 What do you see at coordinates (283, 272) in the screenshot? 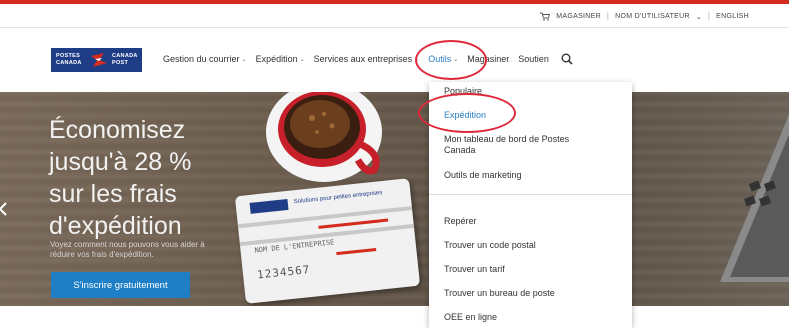
I see `card-digits: 1234567` at bounding box center [283, 272].